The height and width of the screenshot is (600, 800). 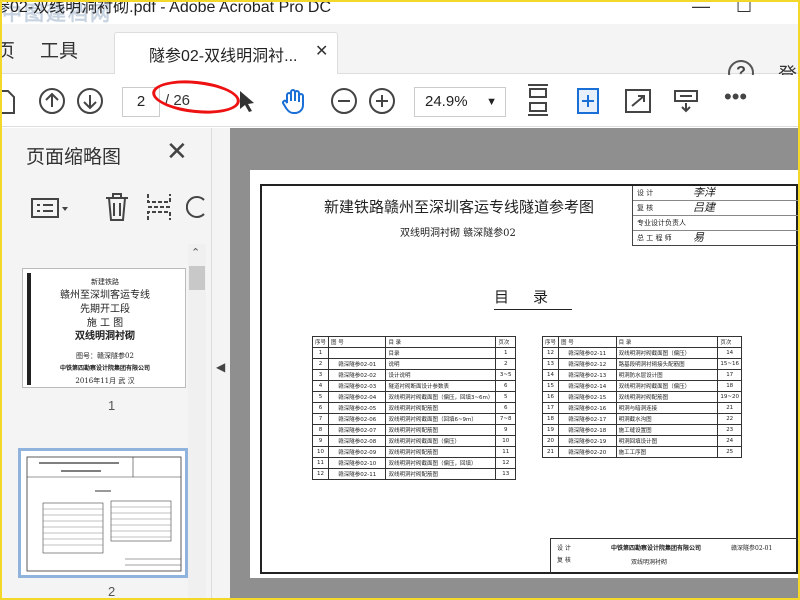 I want to click on toc-cell: 5, so click(x=320, y=397).